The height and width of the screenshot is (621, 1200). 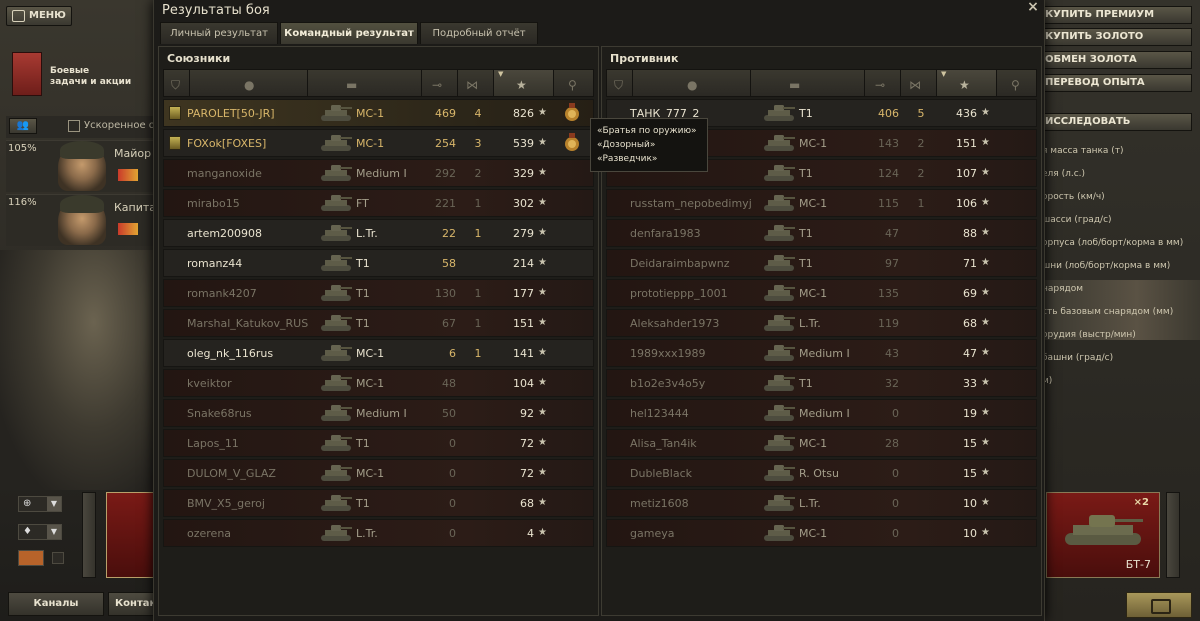 What do you see at coordinates (478, 353) in the screenshot?
I see `kills-value: 1` at bounding box center [478, 353].